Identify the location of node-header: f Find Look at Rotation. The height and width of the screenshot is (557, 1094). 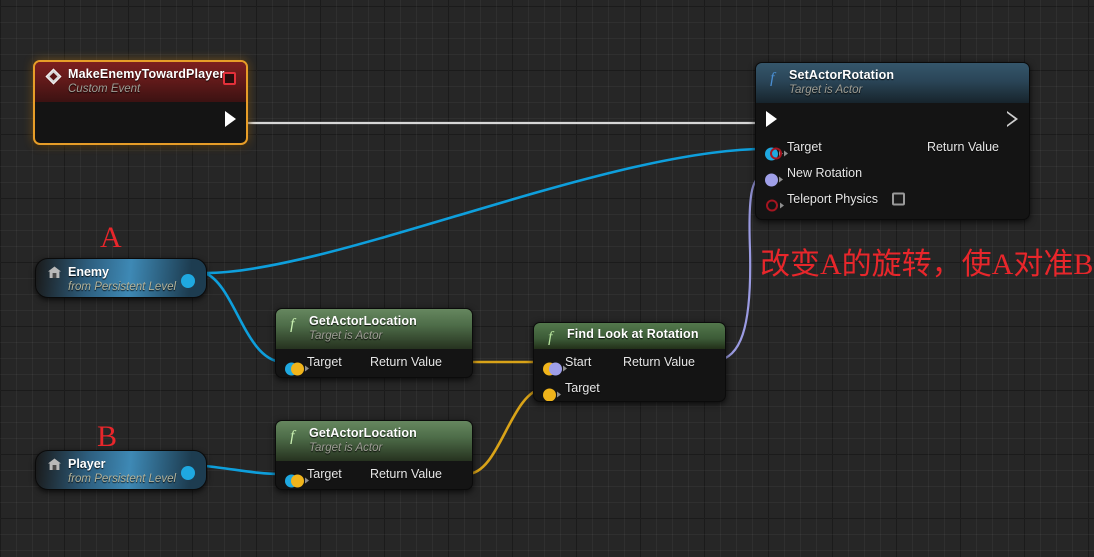
(629, 336).